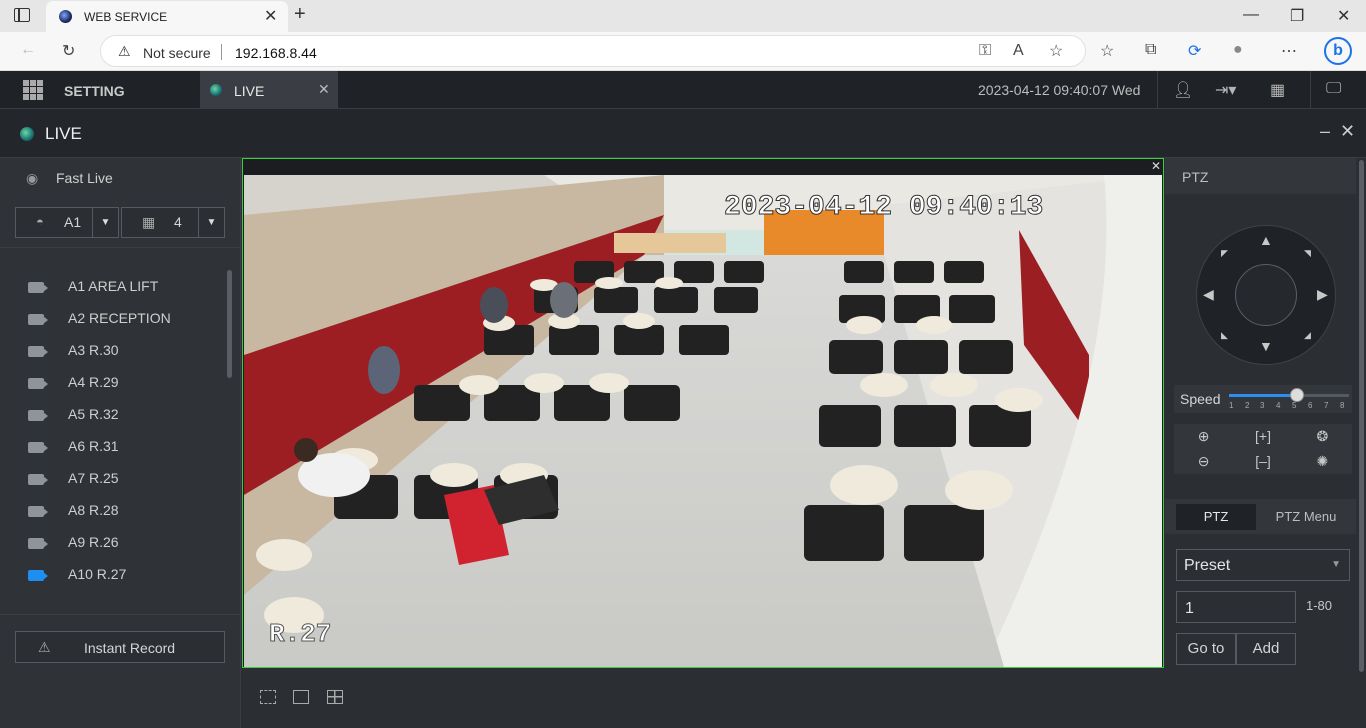  Describe the element at coordinates (1338, 51) in the screenshot. I see `bing-icon: b` at that location.